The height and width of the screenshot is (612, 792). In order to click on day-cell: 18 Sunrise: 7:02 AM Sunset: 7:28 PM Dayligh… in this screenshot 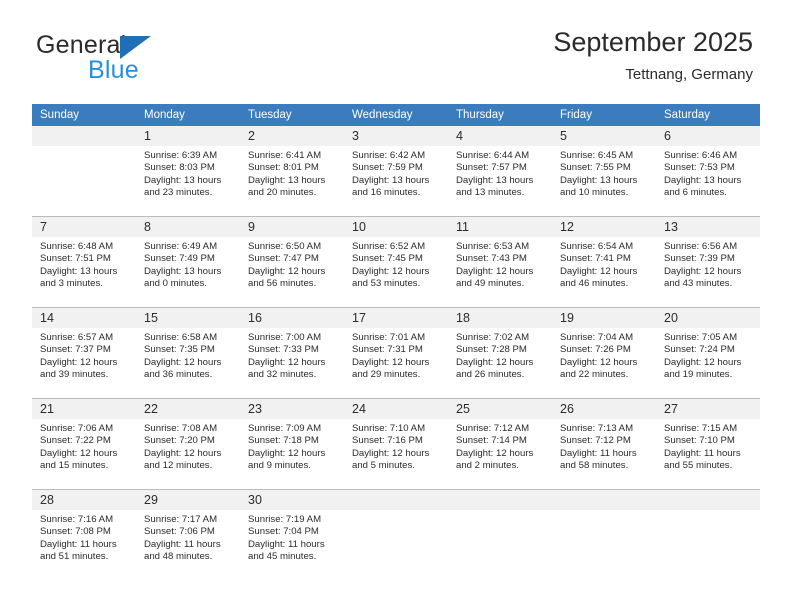, I will do `click(500, 353)`.